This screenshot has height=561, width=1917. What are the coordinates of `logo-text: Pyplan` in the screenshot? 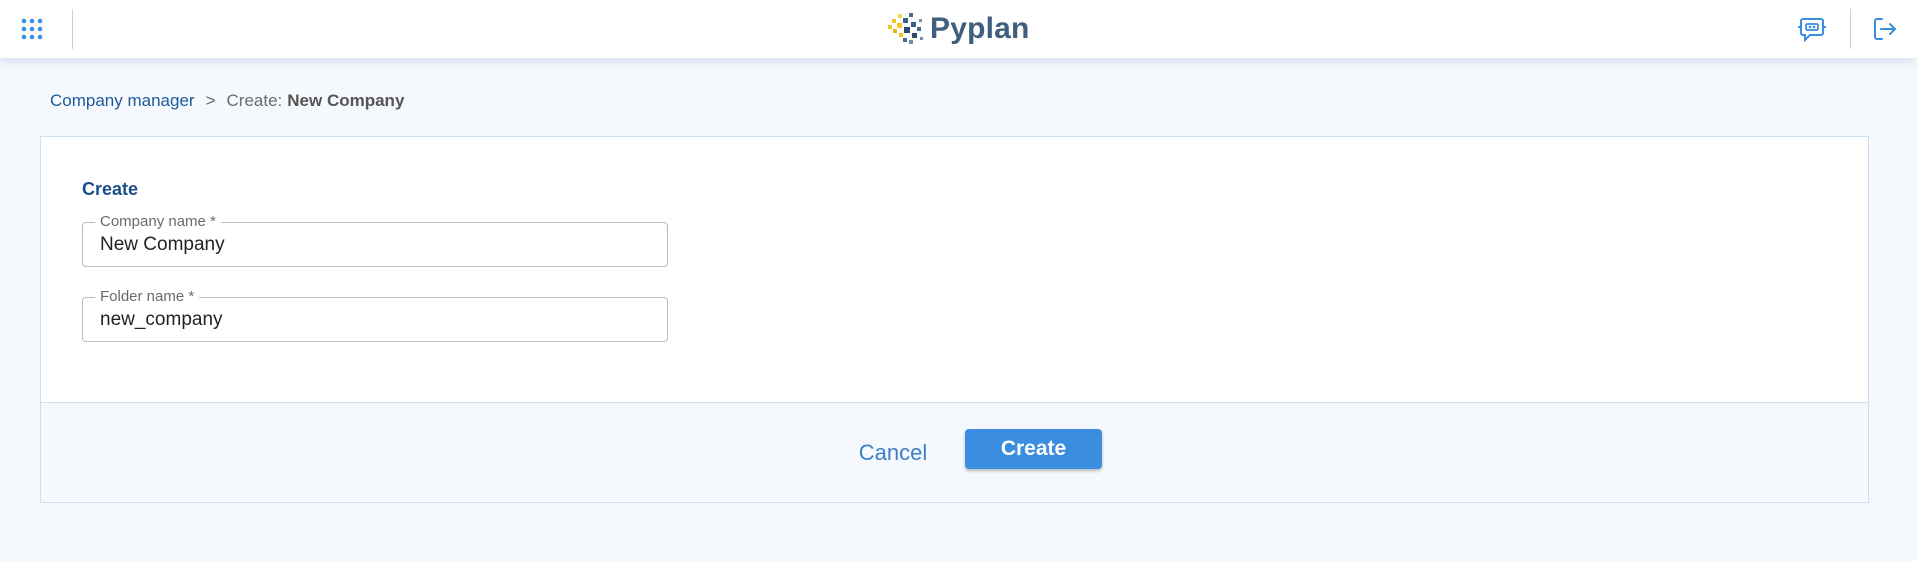 It's located at (980, 28).